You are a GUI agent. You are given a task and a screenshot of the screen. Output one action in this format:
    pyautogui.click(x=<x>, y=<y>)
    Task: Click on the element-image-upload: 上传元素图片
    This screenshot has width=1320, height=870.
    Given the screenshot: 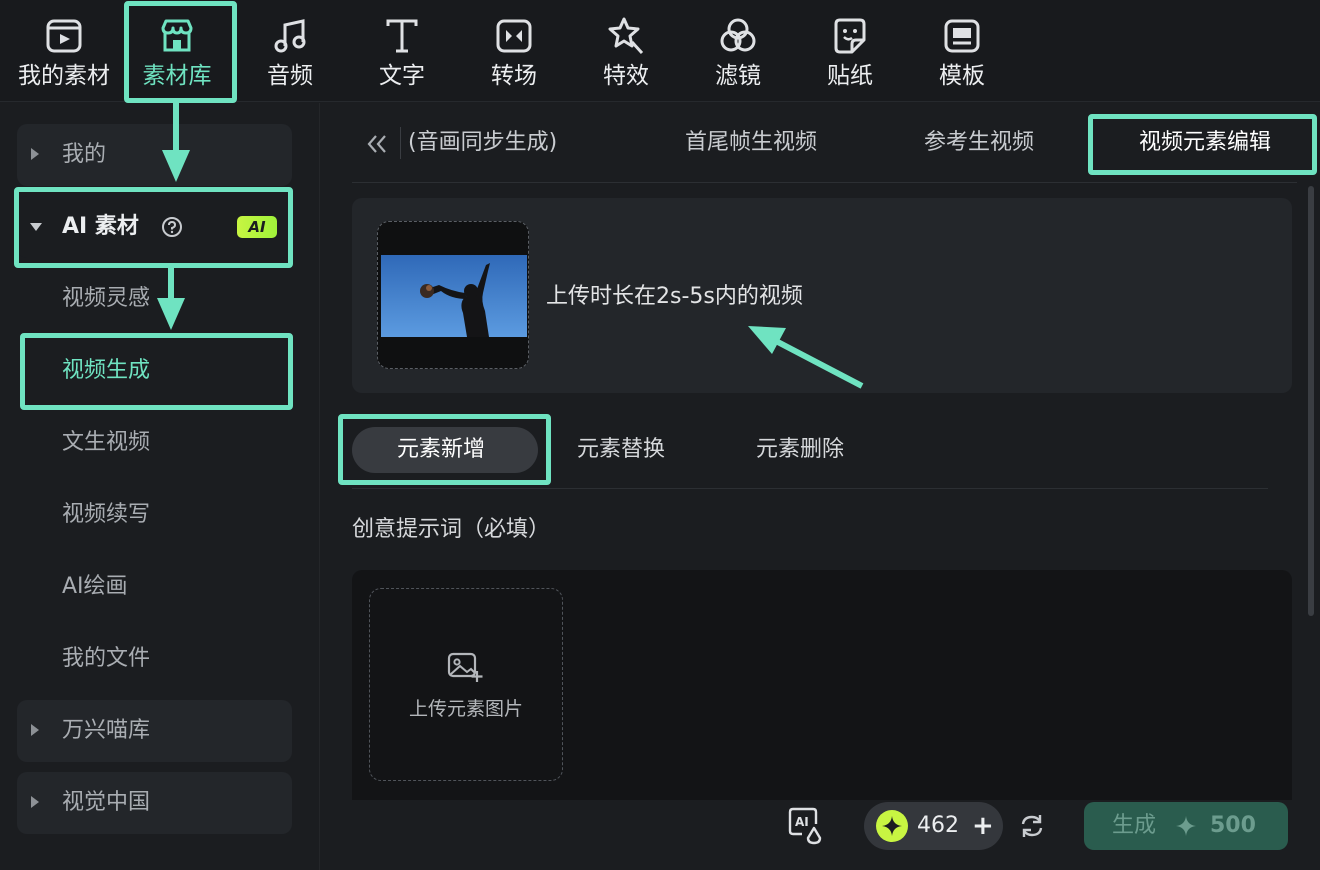 What is the action you would take?
    pyautogui.click(x=466, y=684)
    